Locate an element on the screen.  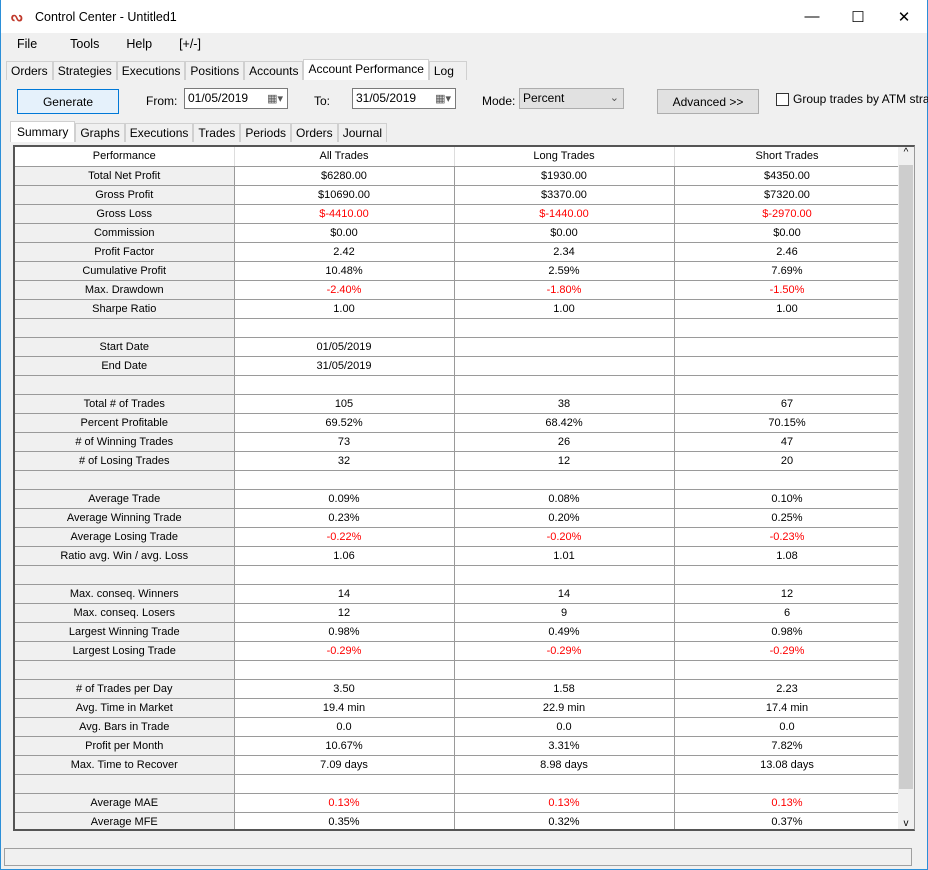
column-header: Performance is located at coordinates (125, 157).